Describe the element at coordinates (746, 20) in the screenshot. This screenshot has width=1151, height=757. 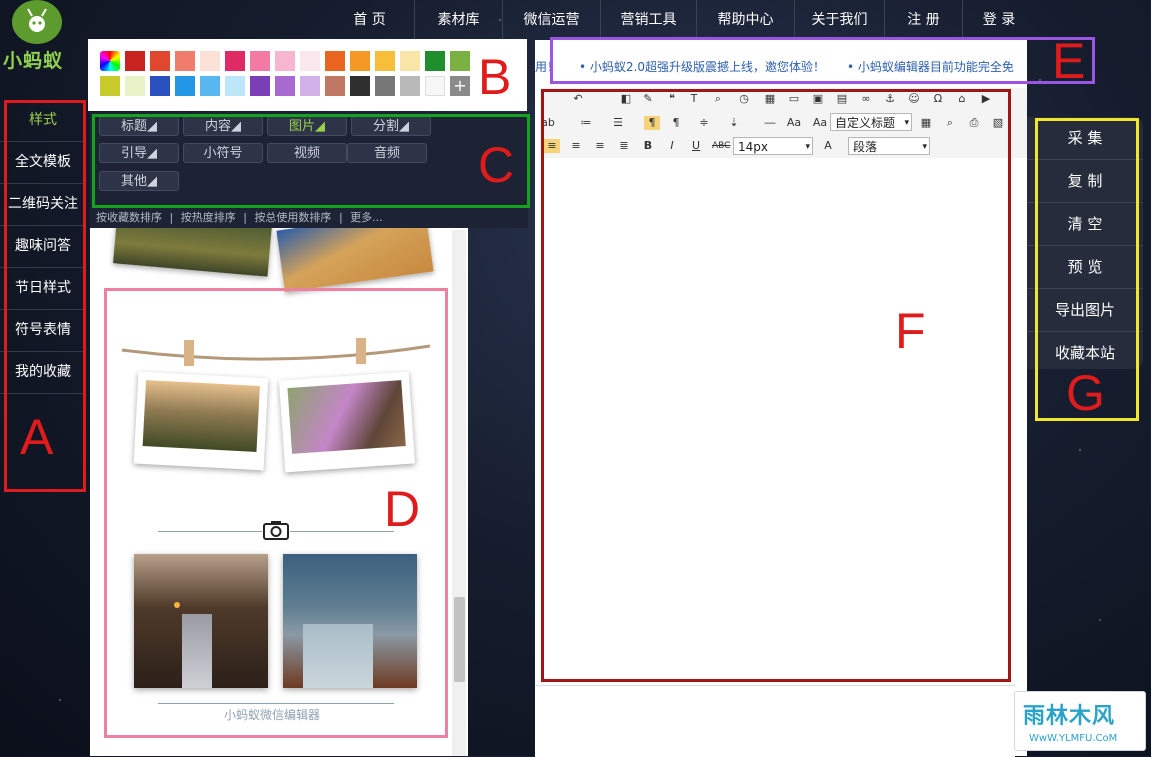
I see `nav-help-center: 帮助中心` at that location.